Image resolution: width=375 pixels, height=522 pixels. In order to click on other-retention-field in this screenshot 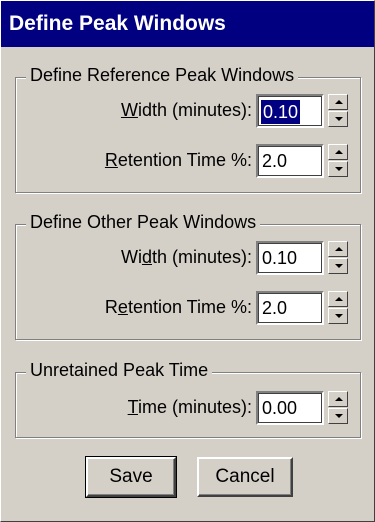, I will do `click(292, 308)`.